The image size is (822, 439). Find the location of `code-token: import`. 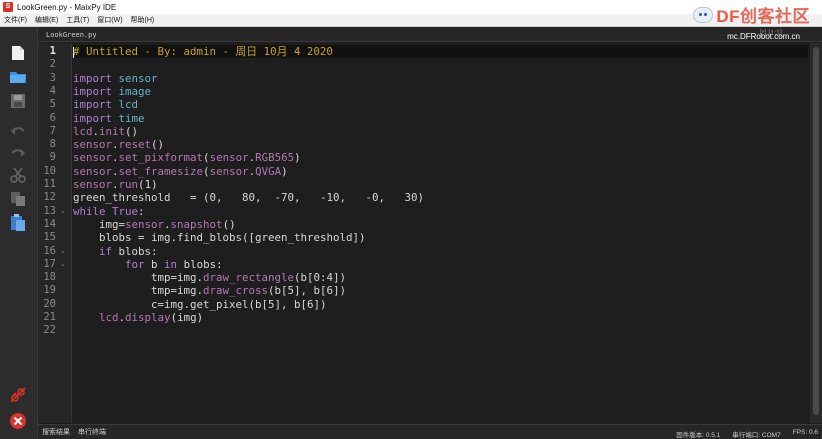

code-token: import is located at coordinates (93, 105).